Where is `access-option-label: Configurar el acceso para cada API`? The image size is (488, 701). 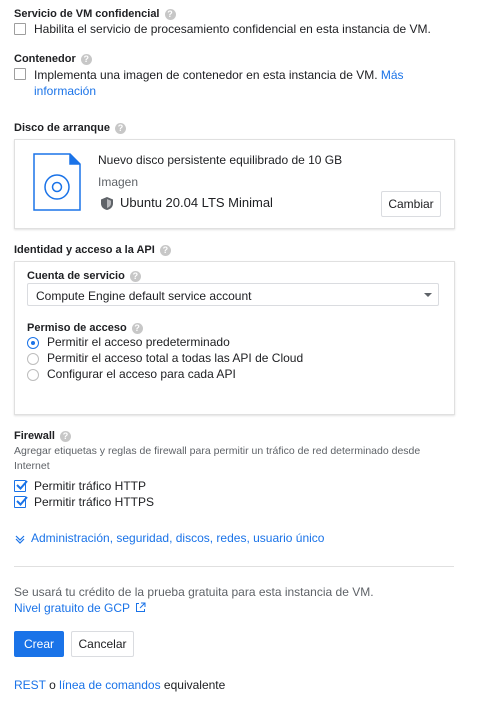
access-option-label: Configurar el acceso para cada API is located at coordinates (141, 374).